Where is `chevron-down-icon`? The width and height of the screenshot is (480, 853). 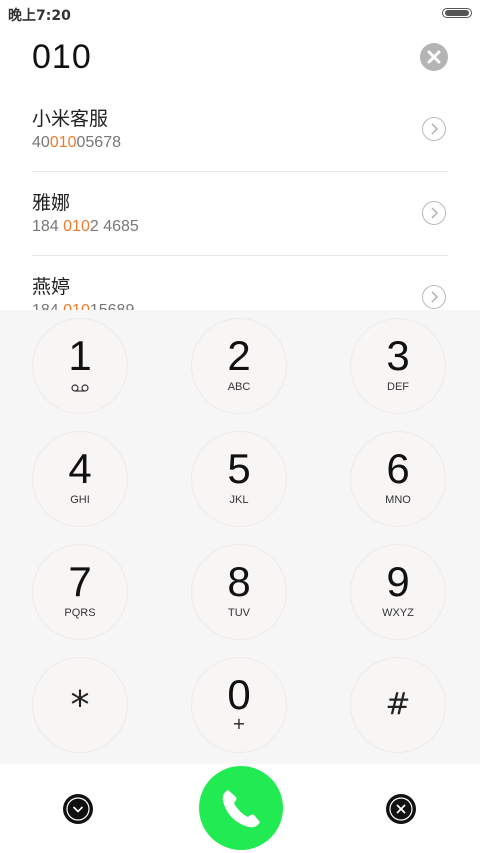 chevron-down-icon is located at coordinates (78, 809).